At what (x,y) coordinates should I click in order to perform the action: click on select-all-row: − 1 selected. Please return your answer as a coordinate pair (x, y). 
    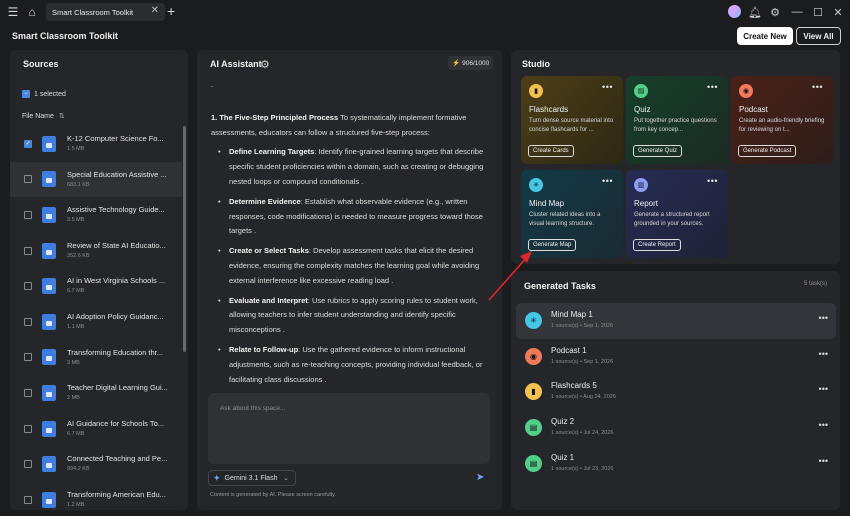
    Looking at the image, I should click on (44, 94).